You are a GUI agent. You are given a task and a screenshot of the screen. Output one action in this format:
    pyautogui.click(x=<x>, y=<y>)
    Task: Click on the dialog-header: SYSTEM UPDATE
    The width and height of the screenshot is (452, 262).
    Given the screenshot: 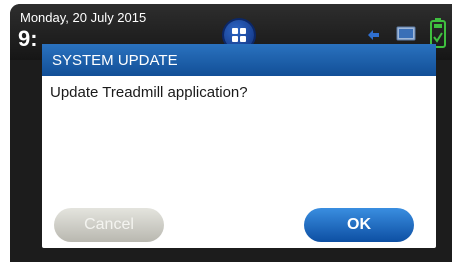 What is the action you would take?
    pyautogui.click(x=239, y=60)
    